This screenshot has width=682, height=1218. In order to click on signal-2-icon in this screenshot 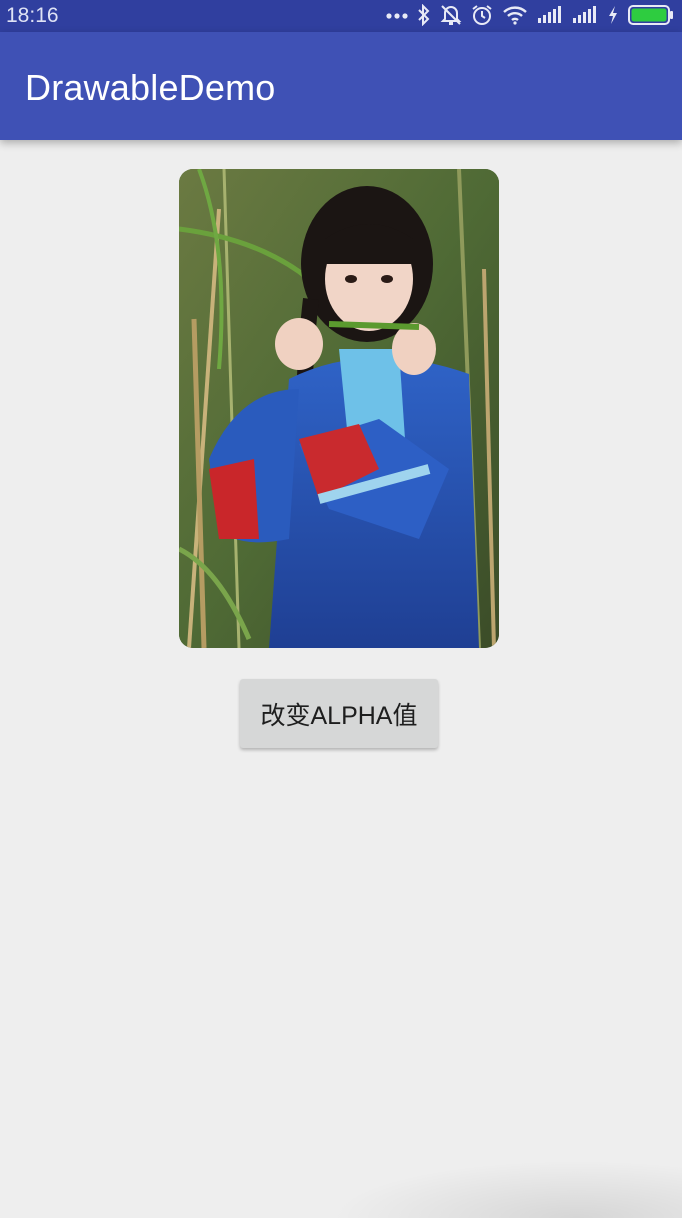, I will do `click(585, 15)`.